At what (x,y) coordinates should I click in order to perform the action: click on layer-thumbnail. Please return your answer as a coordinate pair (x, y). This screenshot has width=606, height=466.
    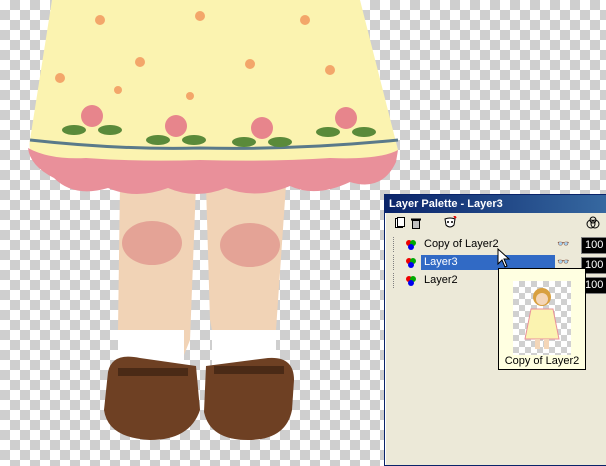
    Looking at the image, I should click on (542, 318).